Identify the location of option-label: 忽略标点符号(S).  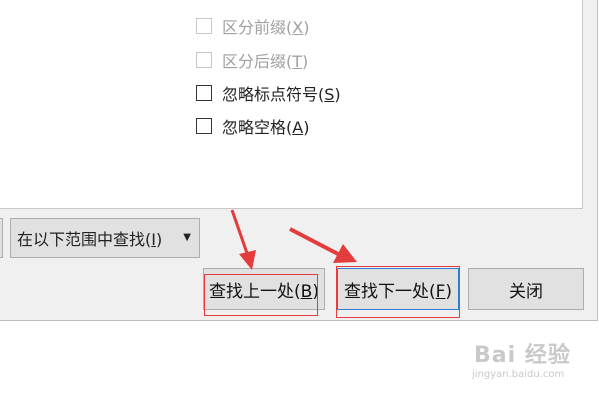
(281, 94).